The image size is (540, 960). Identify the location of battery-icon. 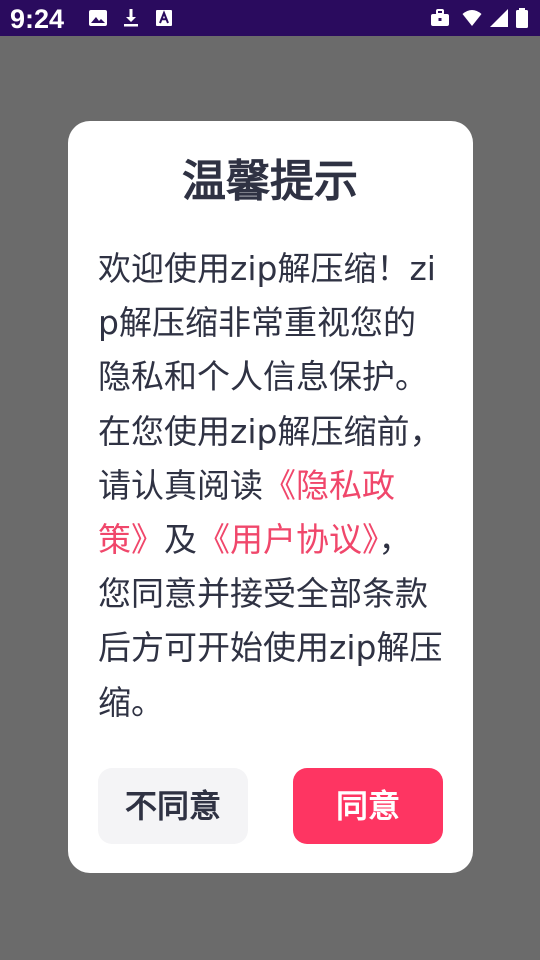
(522, 18).